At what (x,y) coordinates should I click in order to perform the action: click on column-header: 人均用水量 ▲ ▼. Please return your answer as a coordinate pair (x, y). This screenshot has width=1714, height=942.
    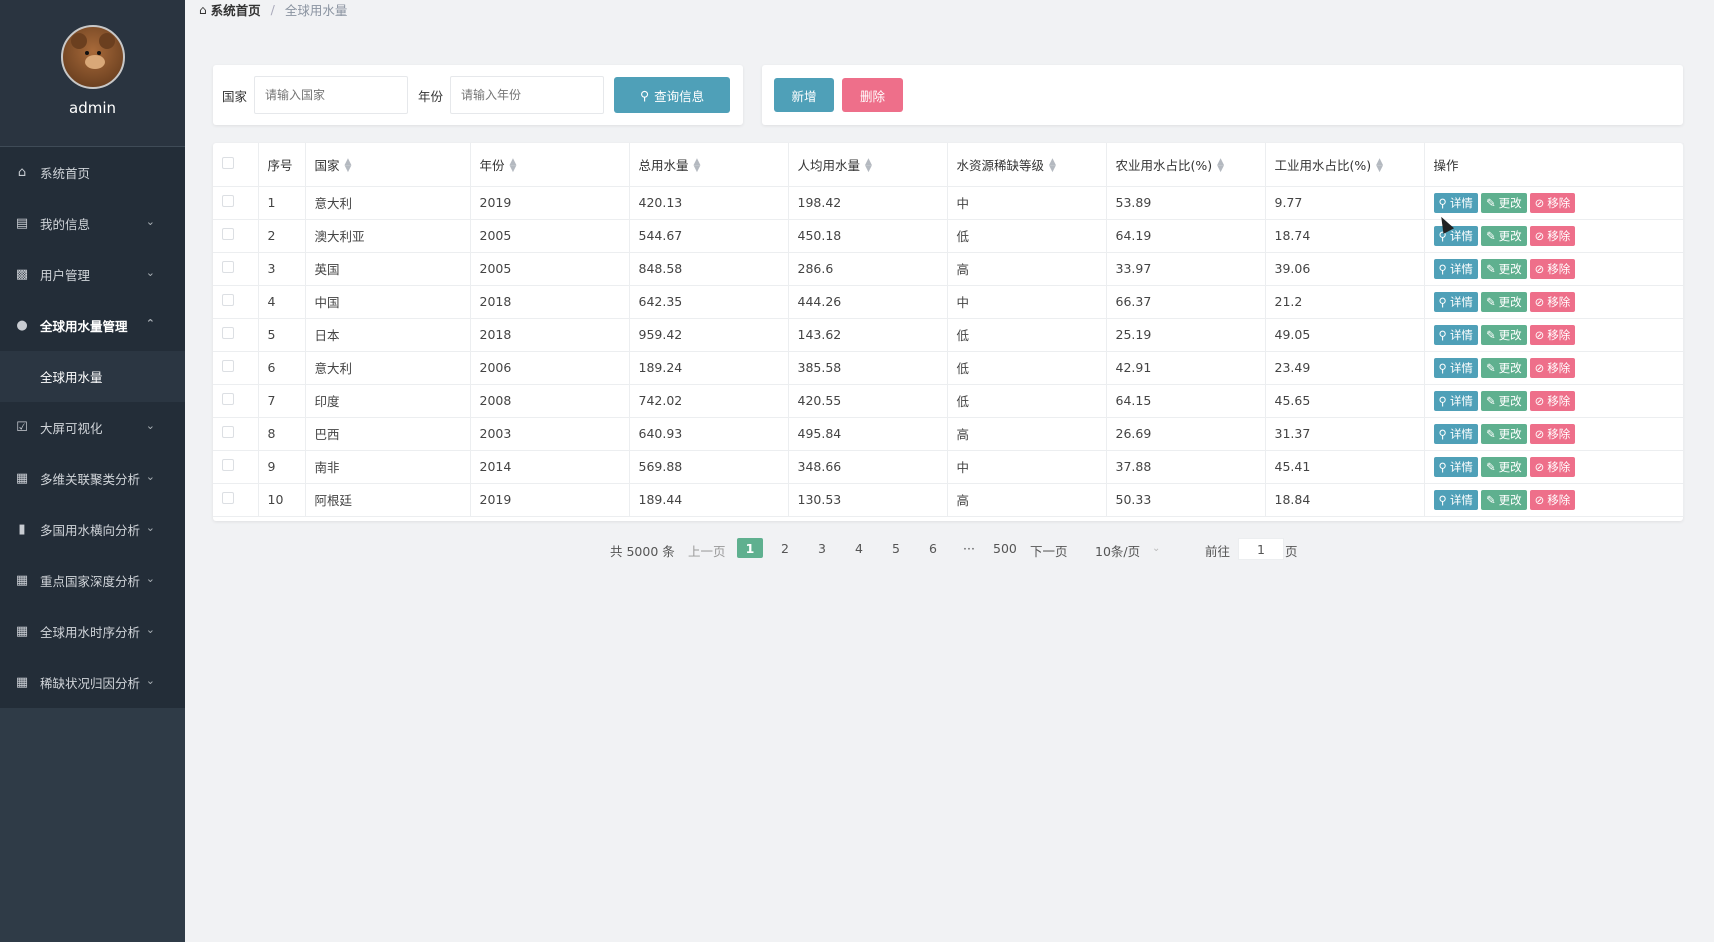
    Looking at the image, I should click on (868, 165).